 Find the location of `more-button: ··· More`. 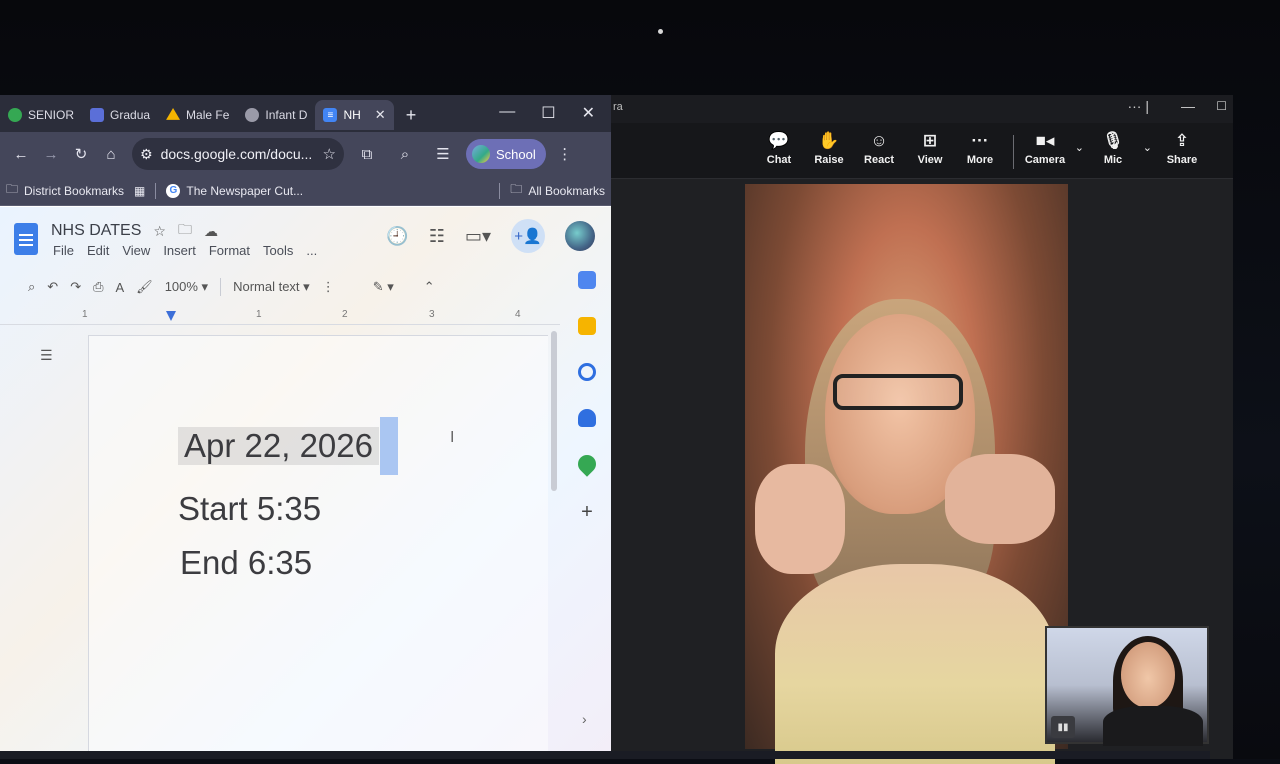

more-button: ··· More is located at coordinates (980, 148).